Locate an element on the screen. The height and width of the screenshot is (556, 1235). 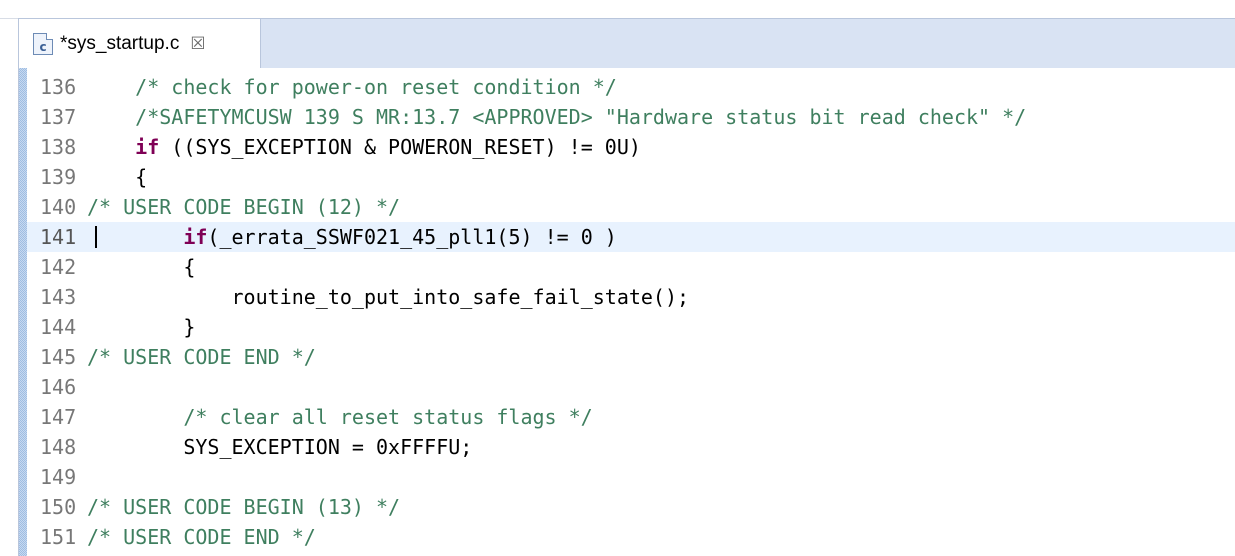
c-file-icon: c is located at coordinates (43, 44).